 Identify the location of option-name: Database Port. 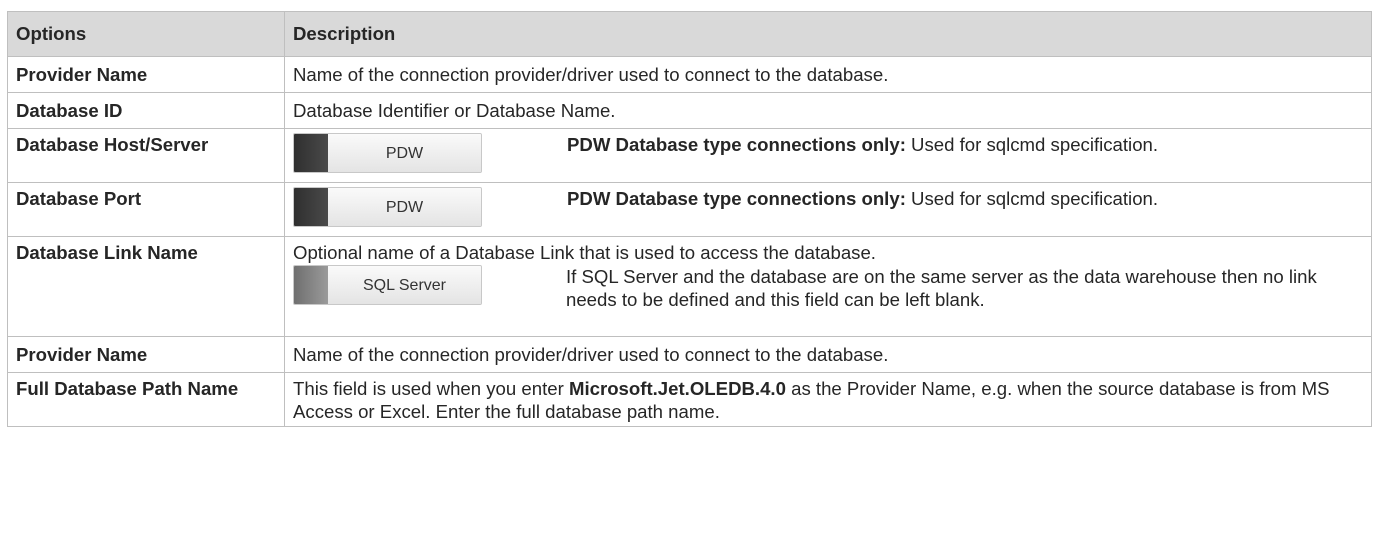
(146, 209).